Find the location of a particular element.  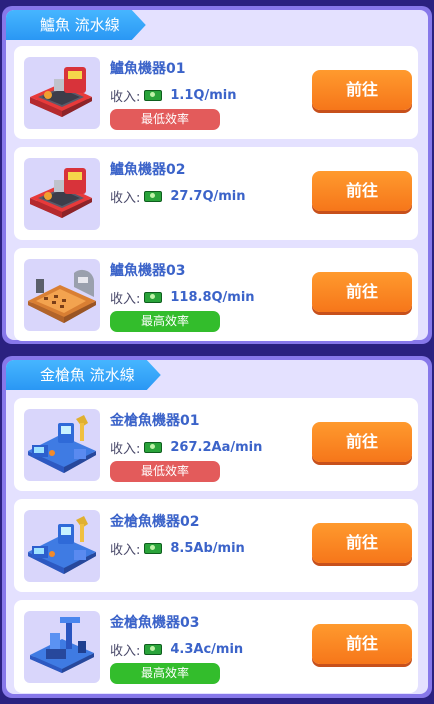

section-title-tab: 鱸魚 流水線 is located at coordinates (76, 25).